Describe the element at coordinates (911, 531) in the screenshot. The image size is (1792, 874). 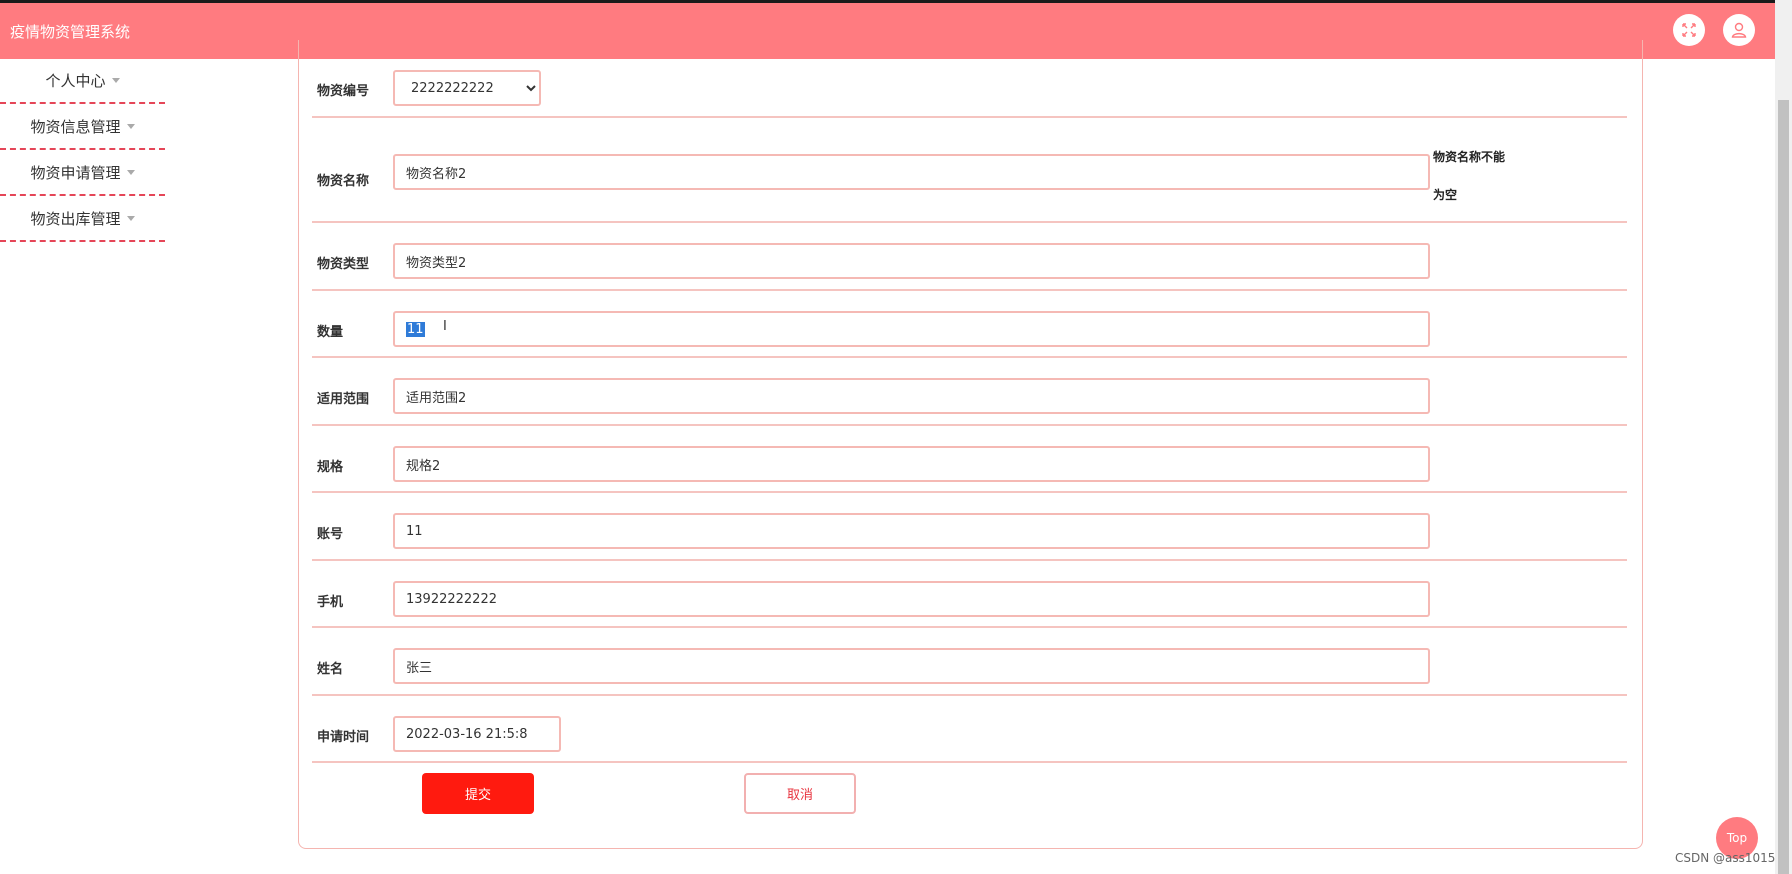
I see `account-input: 11` at that location.